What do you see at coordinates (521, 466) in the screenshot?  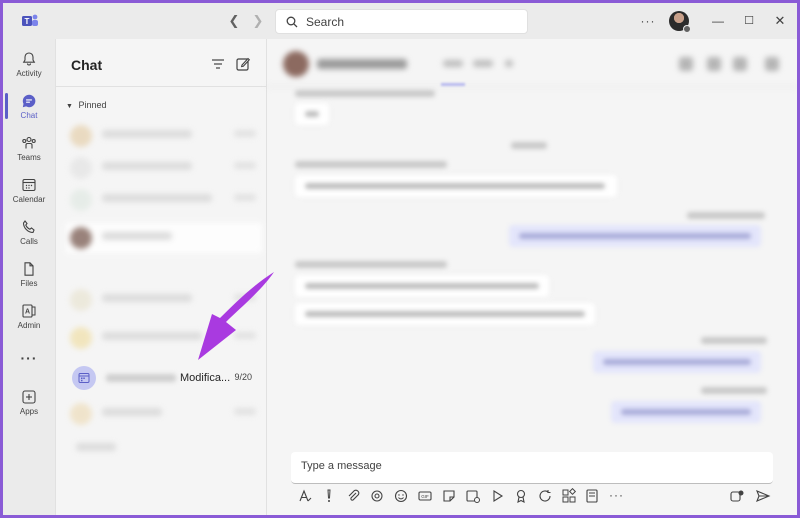 I see `message-input` at bounding box center [521, 466].